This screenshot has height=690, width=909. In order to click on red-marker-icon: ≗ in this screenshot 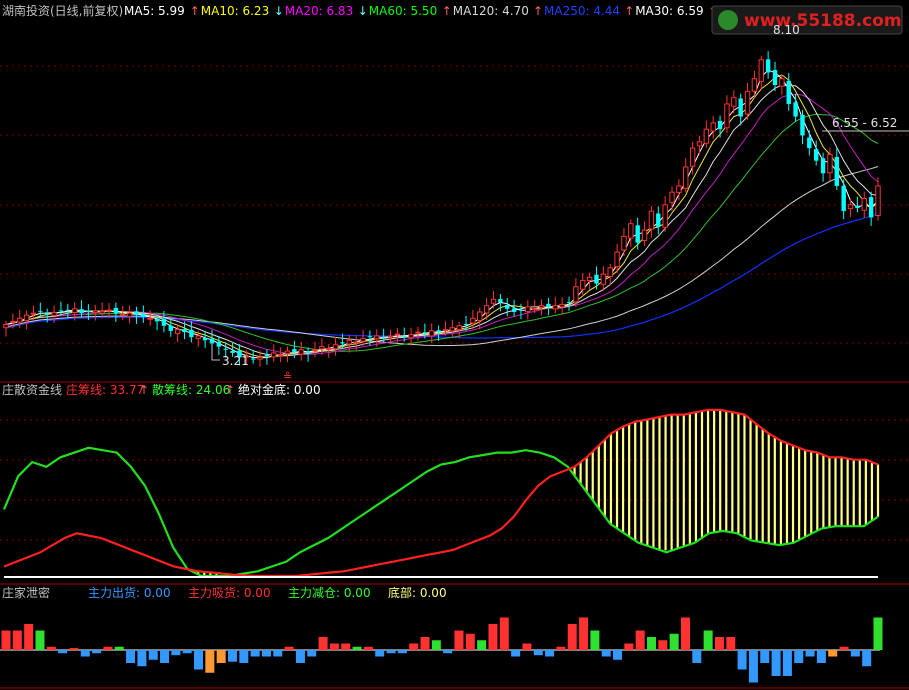, I will do `click(287, 376)`.